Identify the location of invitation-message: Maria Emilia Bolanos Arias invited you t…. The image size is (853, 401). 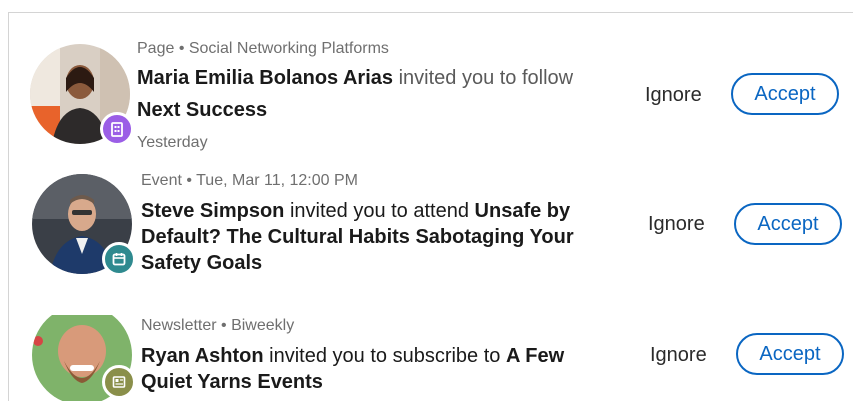
(377, 94).